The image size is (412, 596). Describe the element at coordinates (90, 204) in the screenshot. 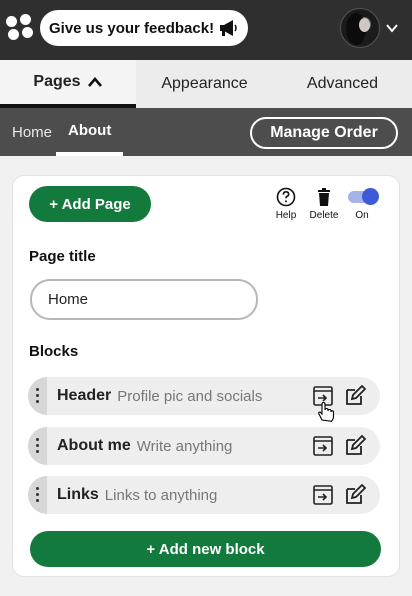

I see `add-page-button: + Add Page` at that location.